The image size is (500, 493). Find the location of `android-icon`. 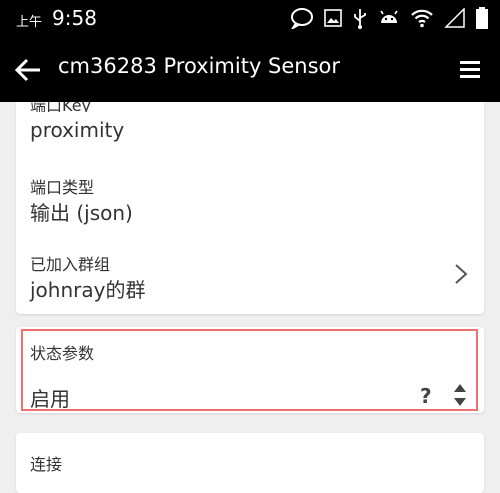

android-icon is located at coordinates (389, 16).